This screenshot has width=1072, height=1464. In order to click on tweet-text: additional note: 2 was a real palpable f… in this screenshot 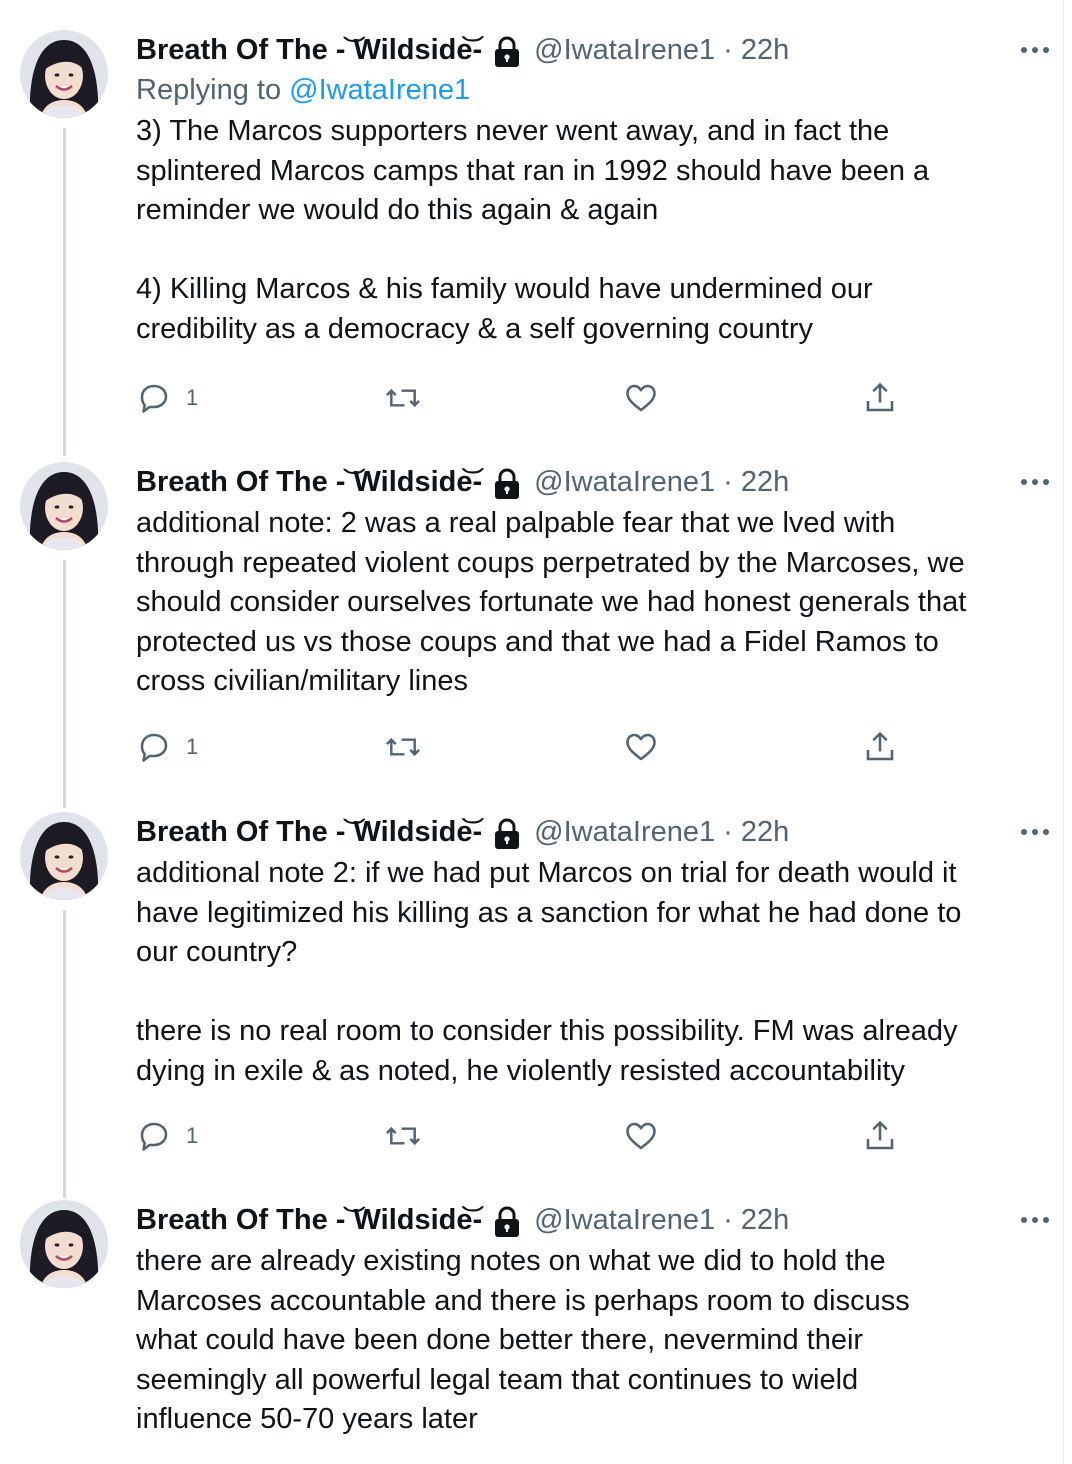, I will do `click(551, 602)`.